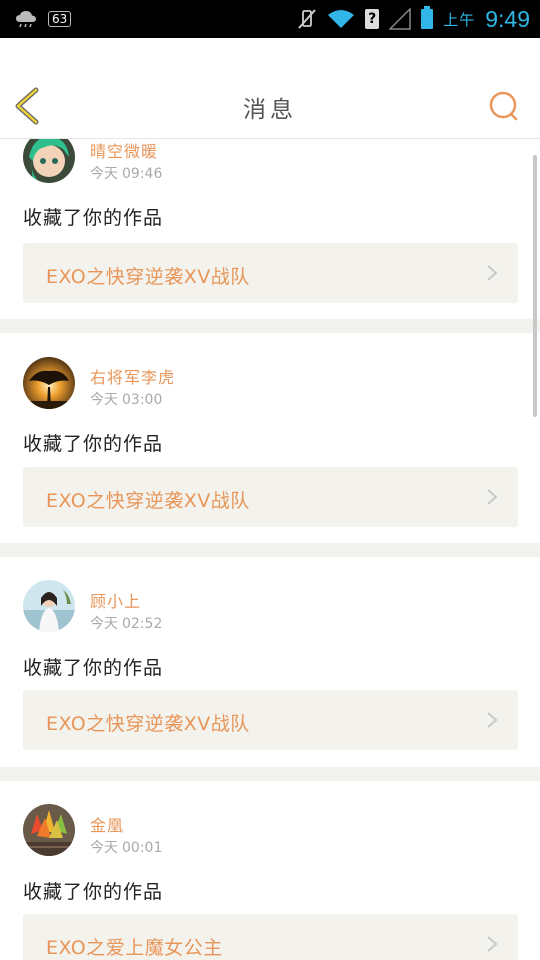  I want to click on status-left: 63, so click(43, 19).